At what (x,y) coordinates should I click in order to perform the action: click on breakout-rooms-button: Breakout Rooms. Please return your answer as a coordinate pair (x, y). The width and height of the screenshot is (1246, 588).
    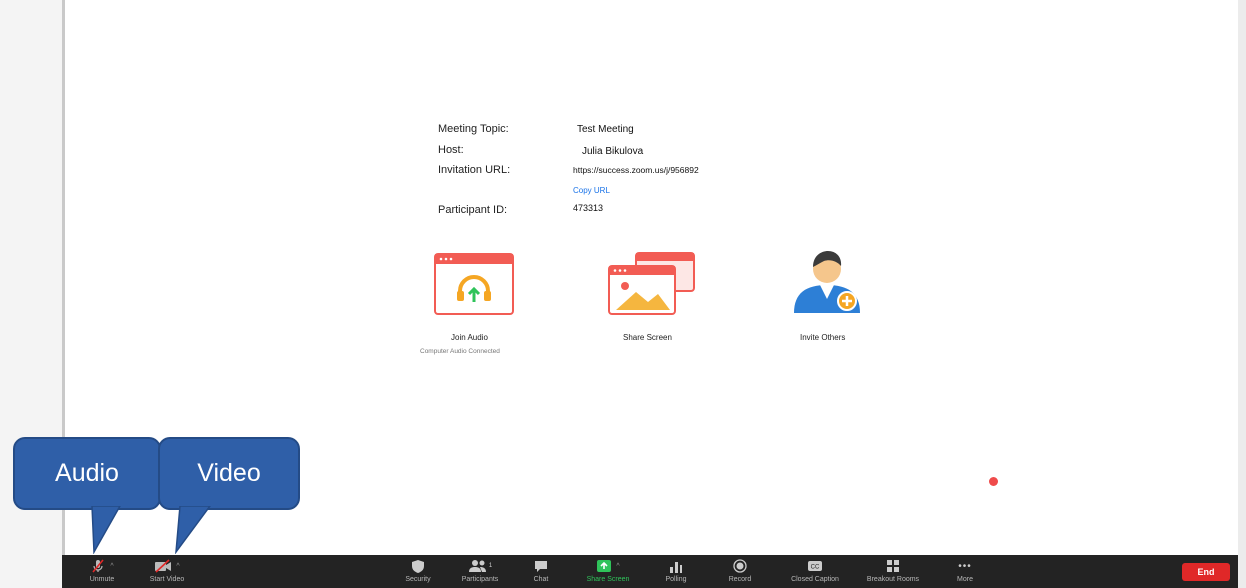
    Looking at the image, I should click on (893, 571).